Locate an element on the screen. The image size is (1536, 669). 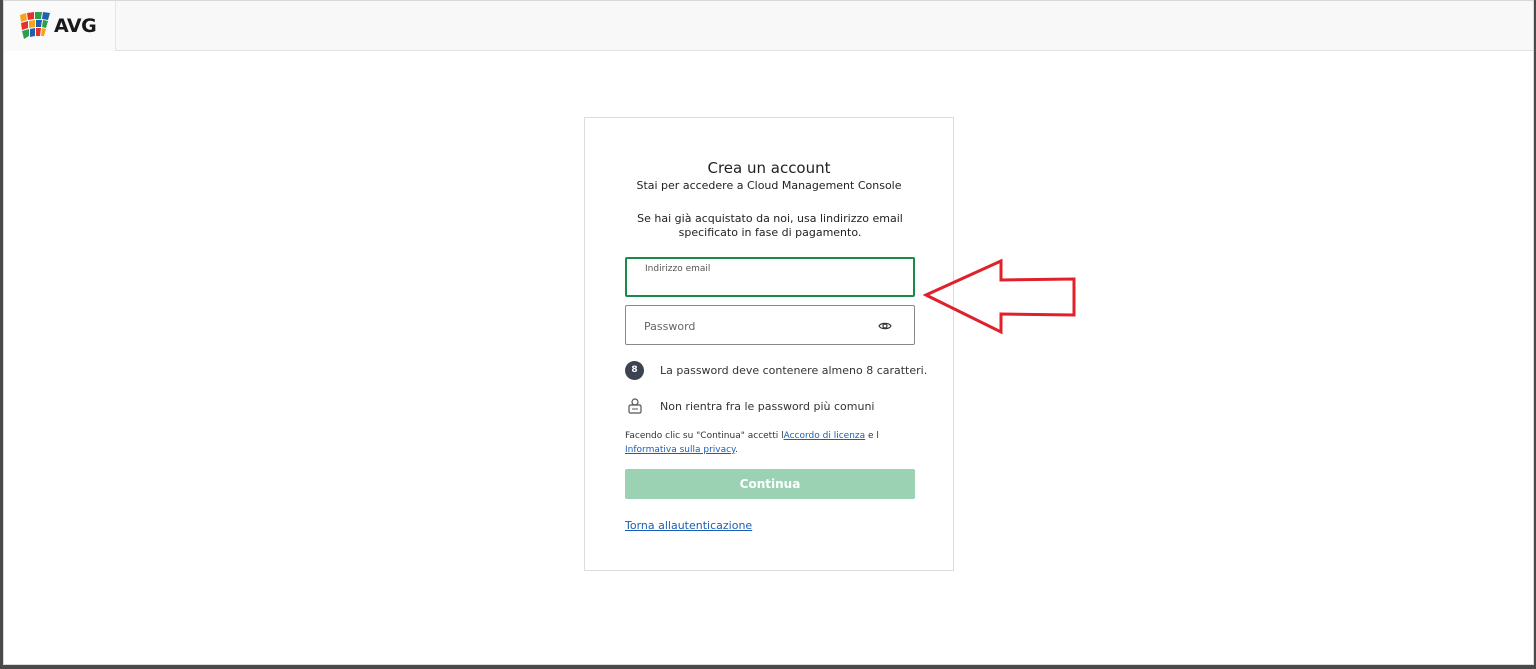
terms-suffix: . is located at coordinates (736, 450).